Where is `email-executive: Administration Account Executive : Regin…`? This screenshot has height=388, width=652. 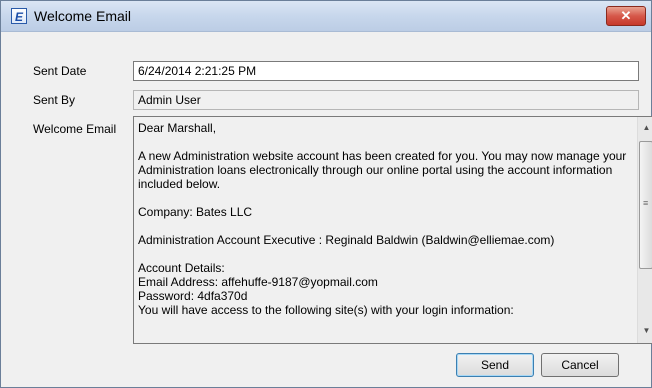
email-executive: Administration Account Executive : Regin… is located at coordinates (346, 240).